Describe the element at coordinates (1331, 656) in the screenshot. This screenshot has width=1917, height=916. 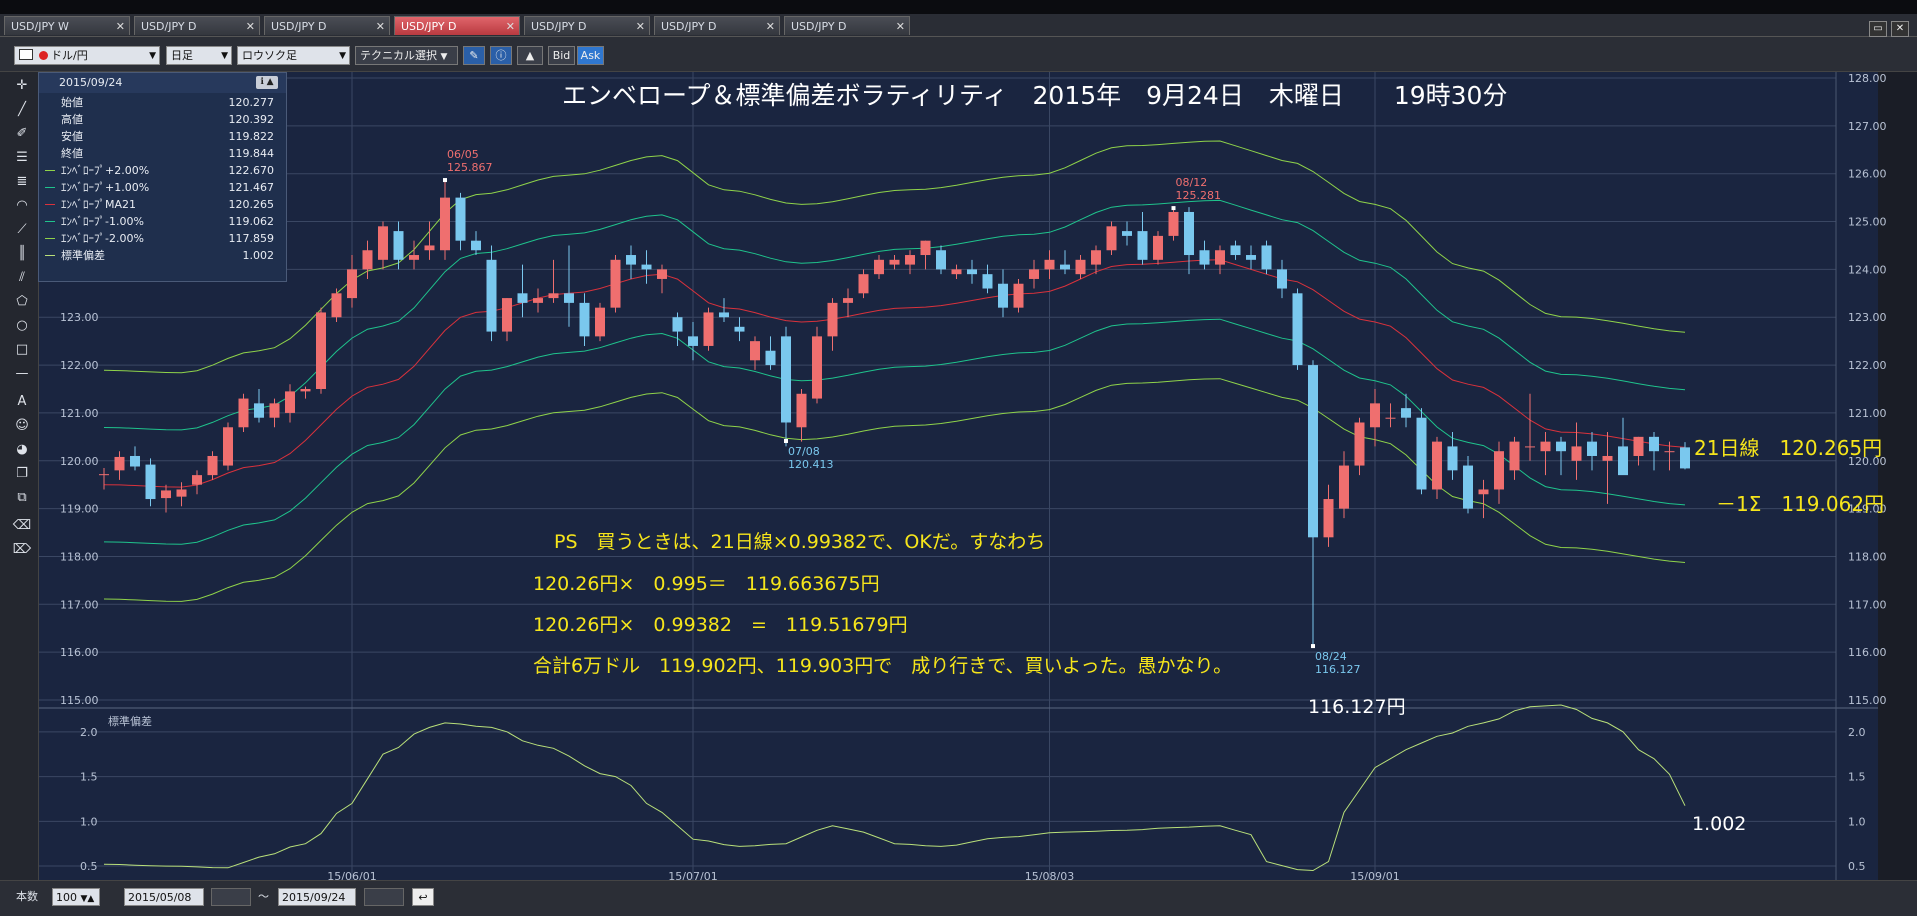
I see `annotated-point-date: 08/24` at that location.